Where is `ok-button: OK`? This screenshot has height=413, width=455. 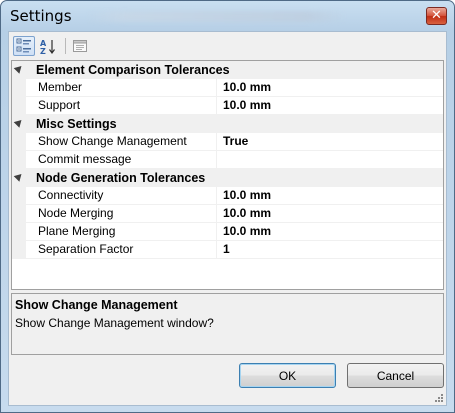 ok-button: OK is located at coordinates (287, 375).